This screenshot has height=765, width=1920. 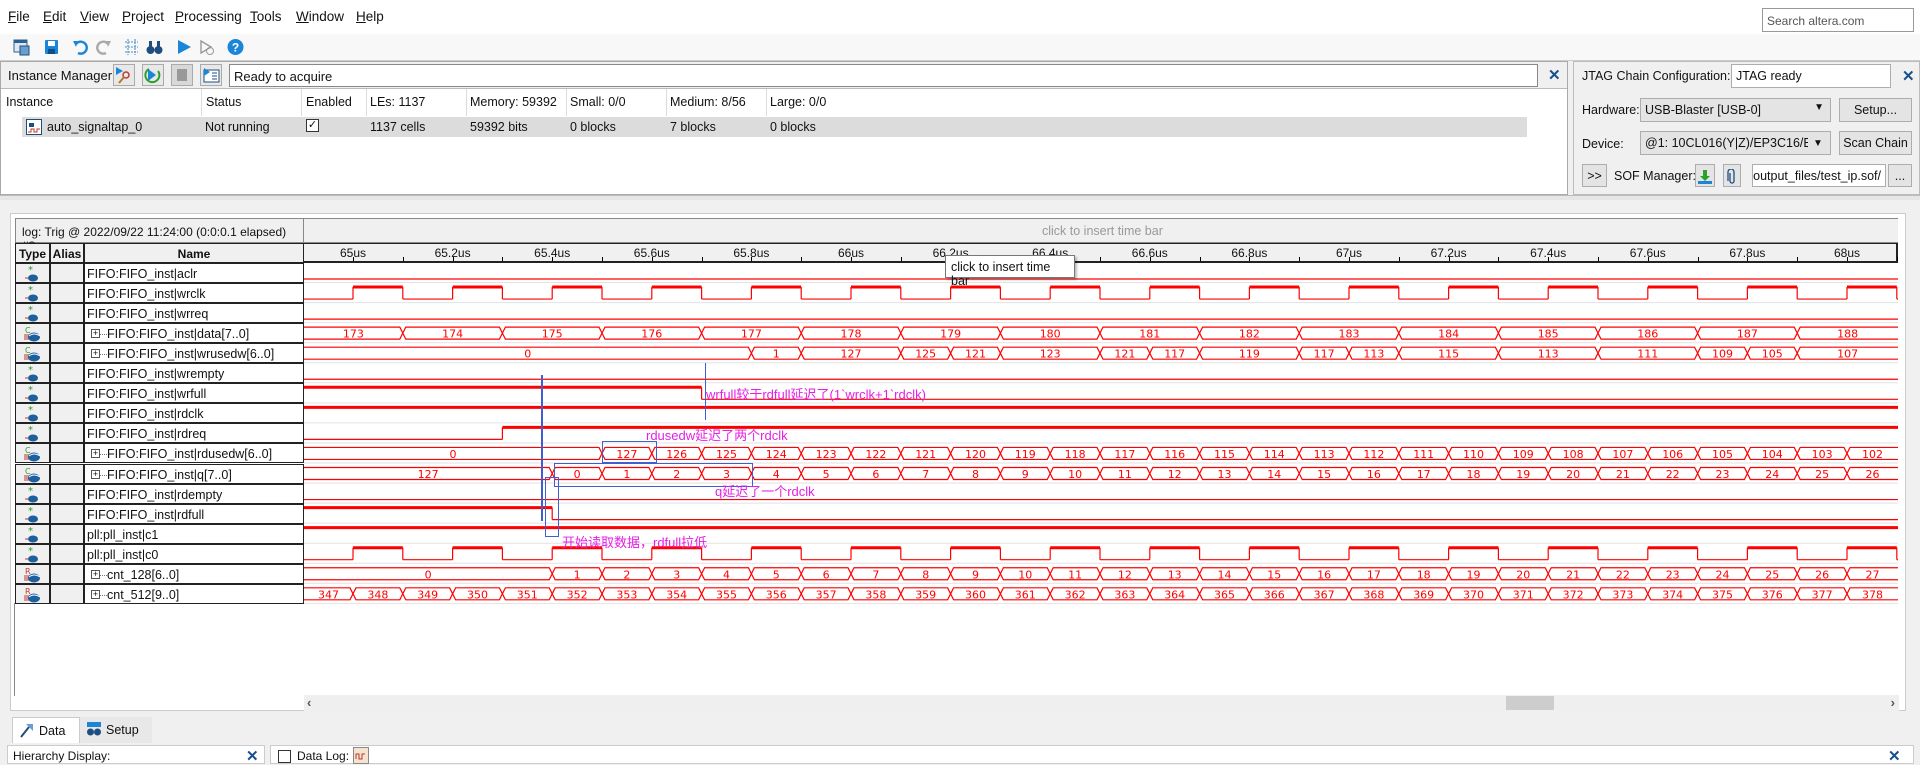 I want to click on signal-name-cell: + FIFO:FIFO_inst|data[7..0], so click(x=194, y=333).